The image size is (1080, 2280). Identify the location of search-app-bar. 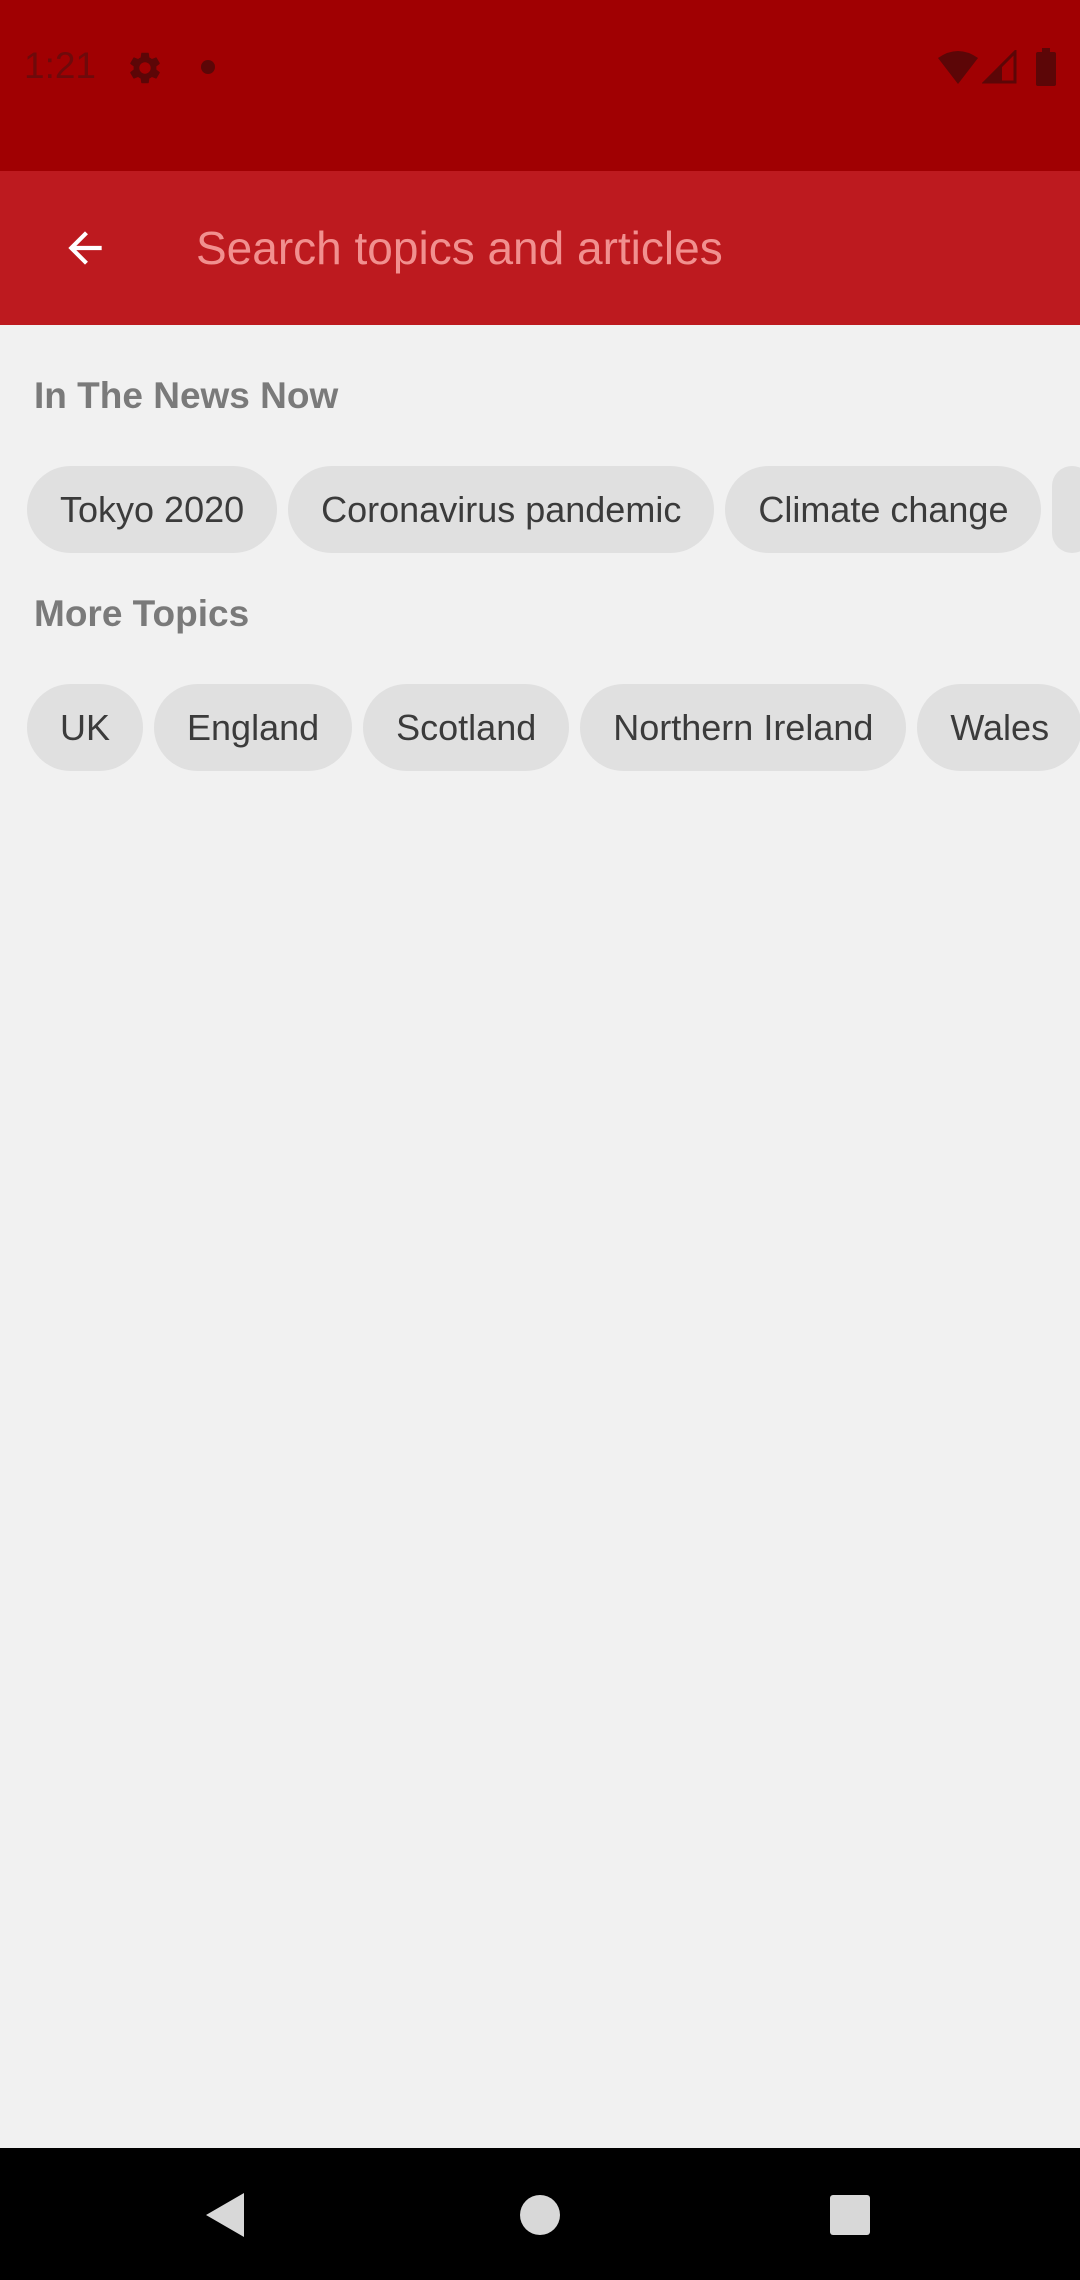
(540, 248).